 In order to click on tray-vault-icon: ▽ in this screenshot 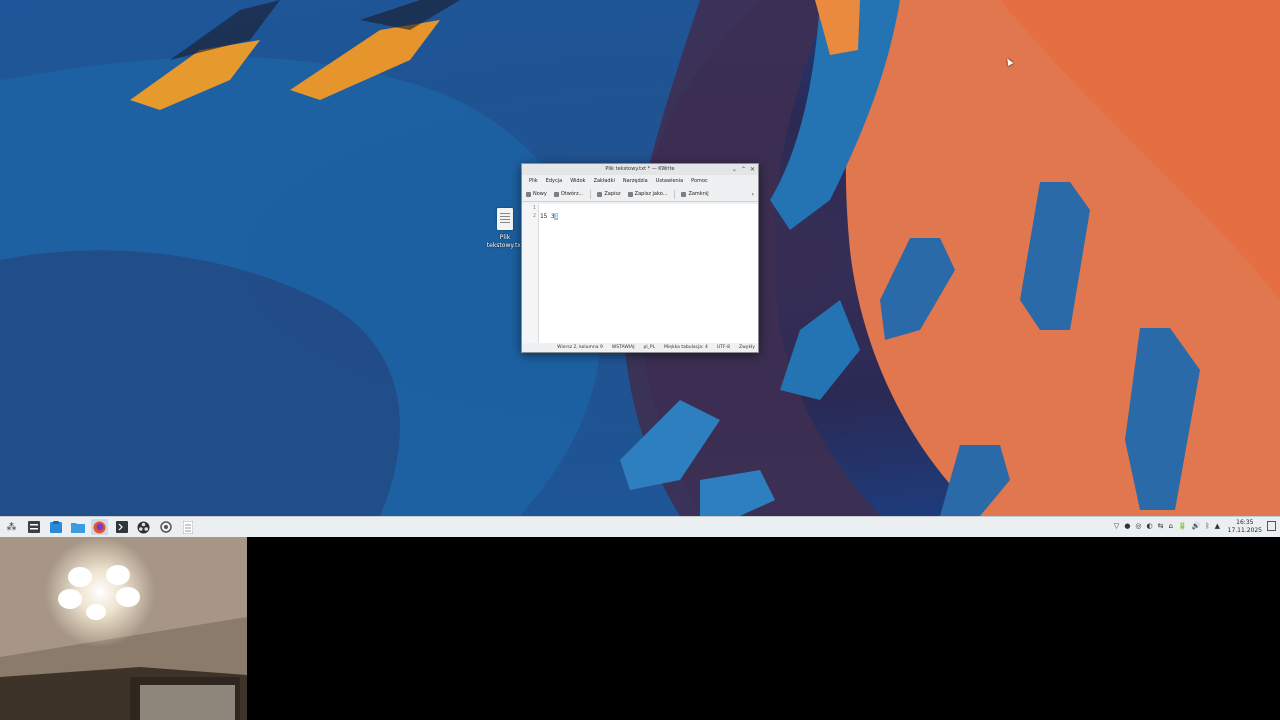, I will do `click(1116, 526)`.